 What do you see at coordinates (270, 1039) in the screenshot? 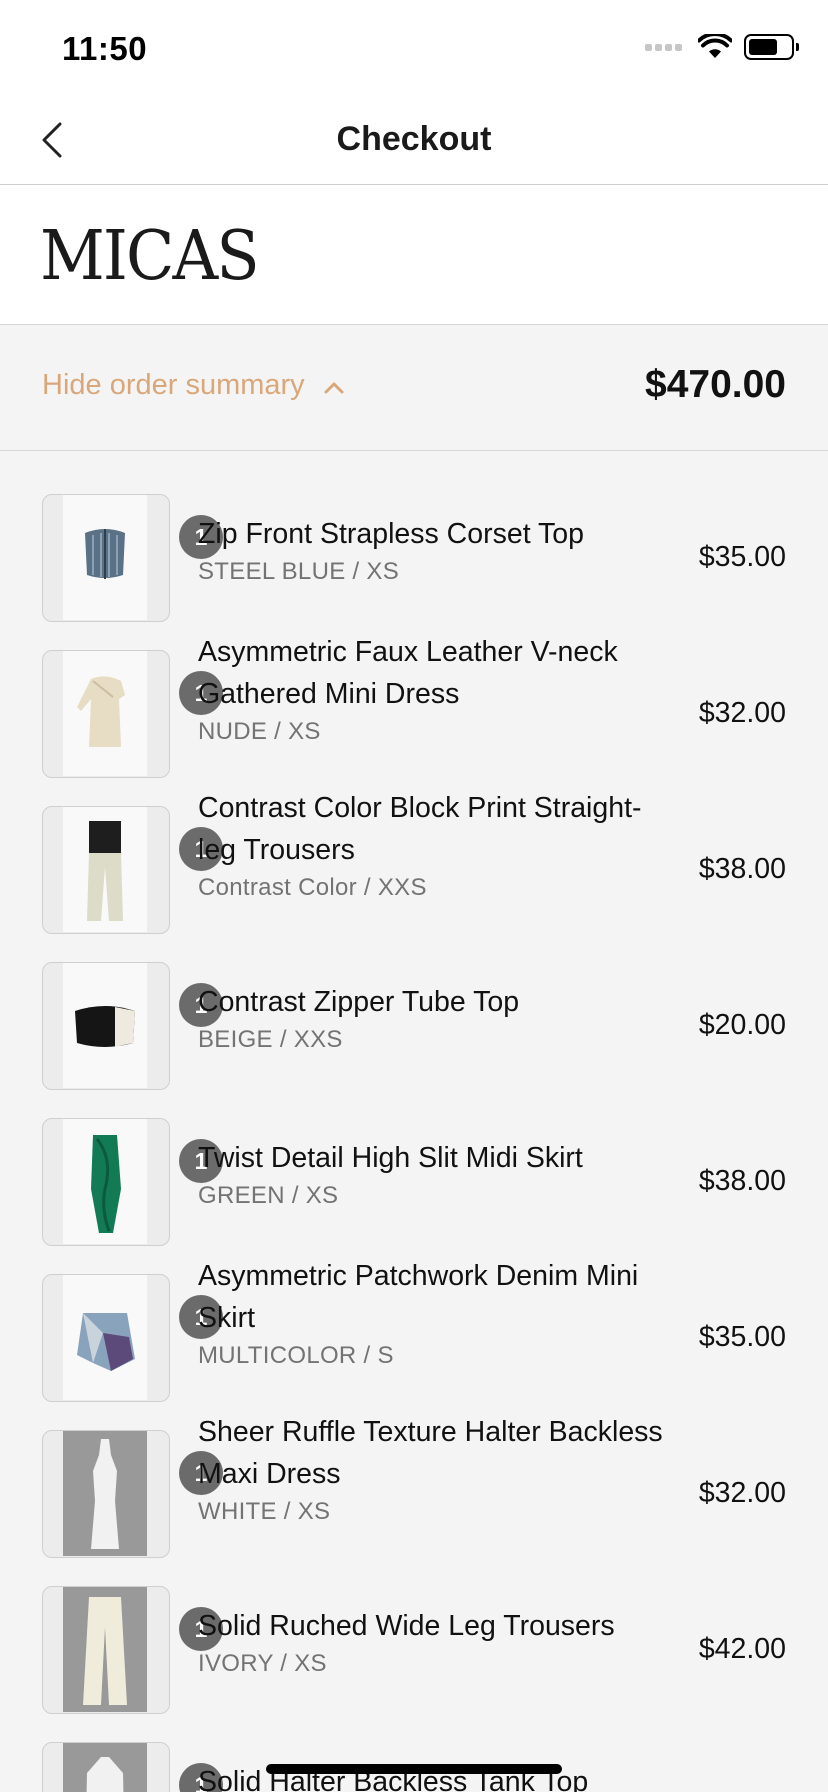
I see `item-variant: BEIGE / XXS` at bounding box center [270, 1039].